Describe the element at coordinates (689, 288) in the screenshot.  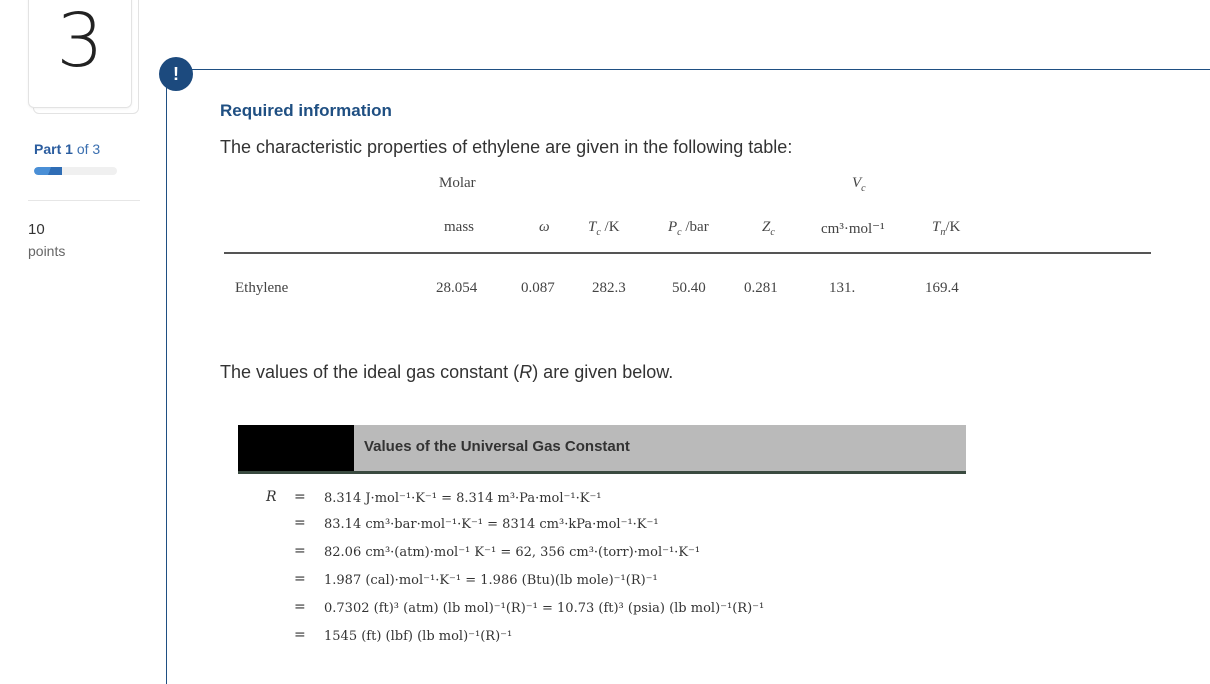
I see `cell-pc: 50.40` at that location.